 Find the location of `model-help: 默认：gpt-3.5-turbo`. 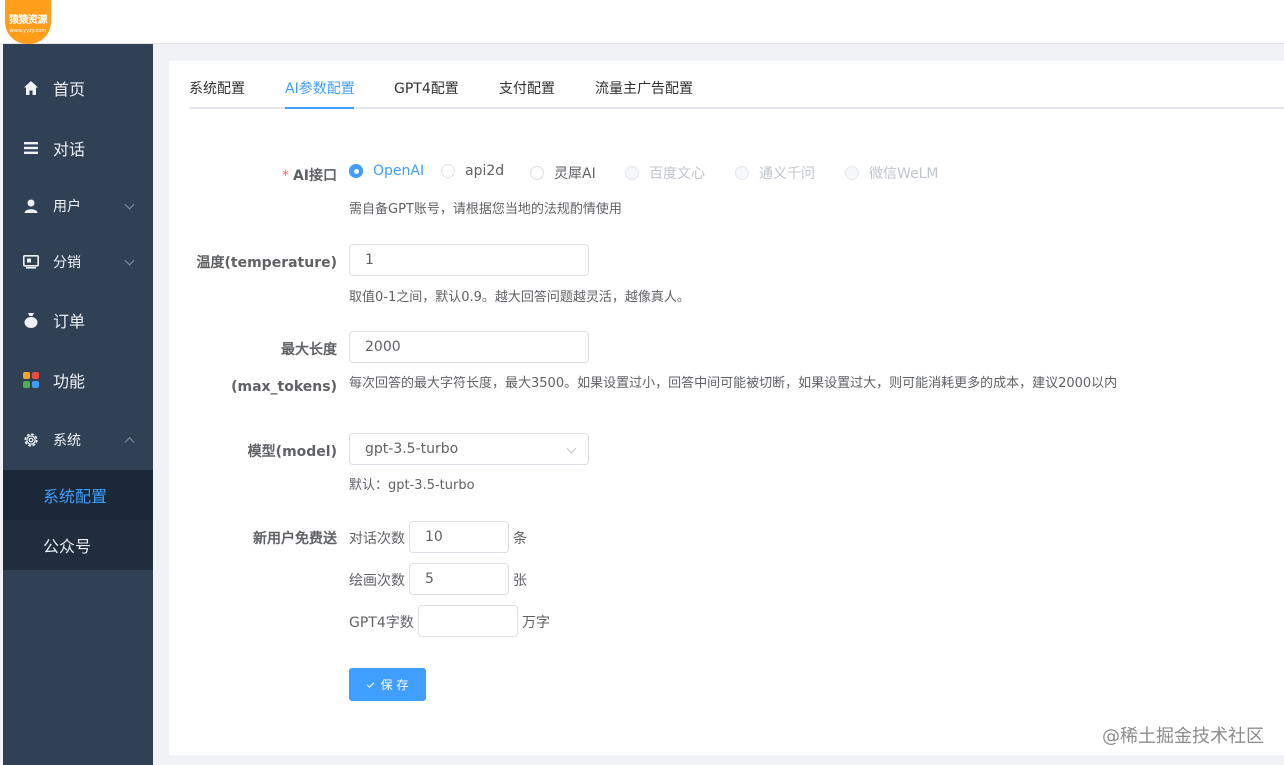

model-help: 默认：gpt-3.5-turbo is located at coordinates (412, 485).